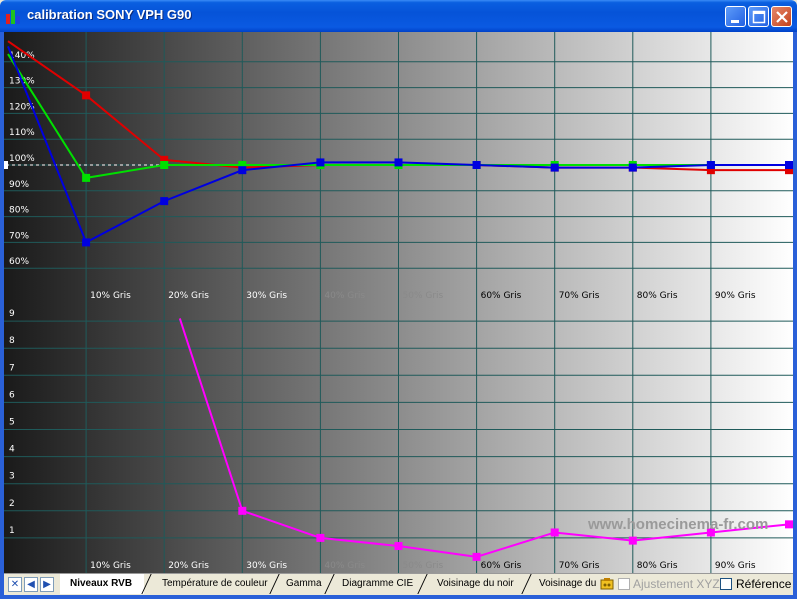  Describe the element at coordinates (6, 165) in the screenshot. I see `reference-marker` at that location.